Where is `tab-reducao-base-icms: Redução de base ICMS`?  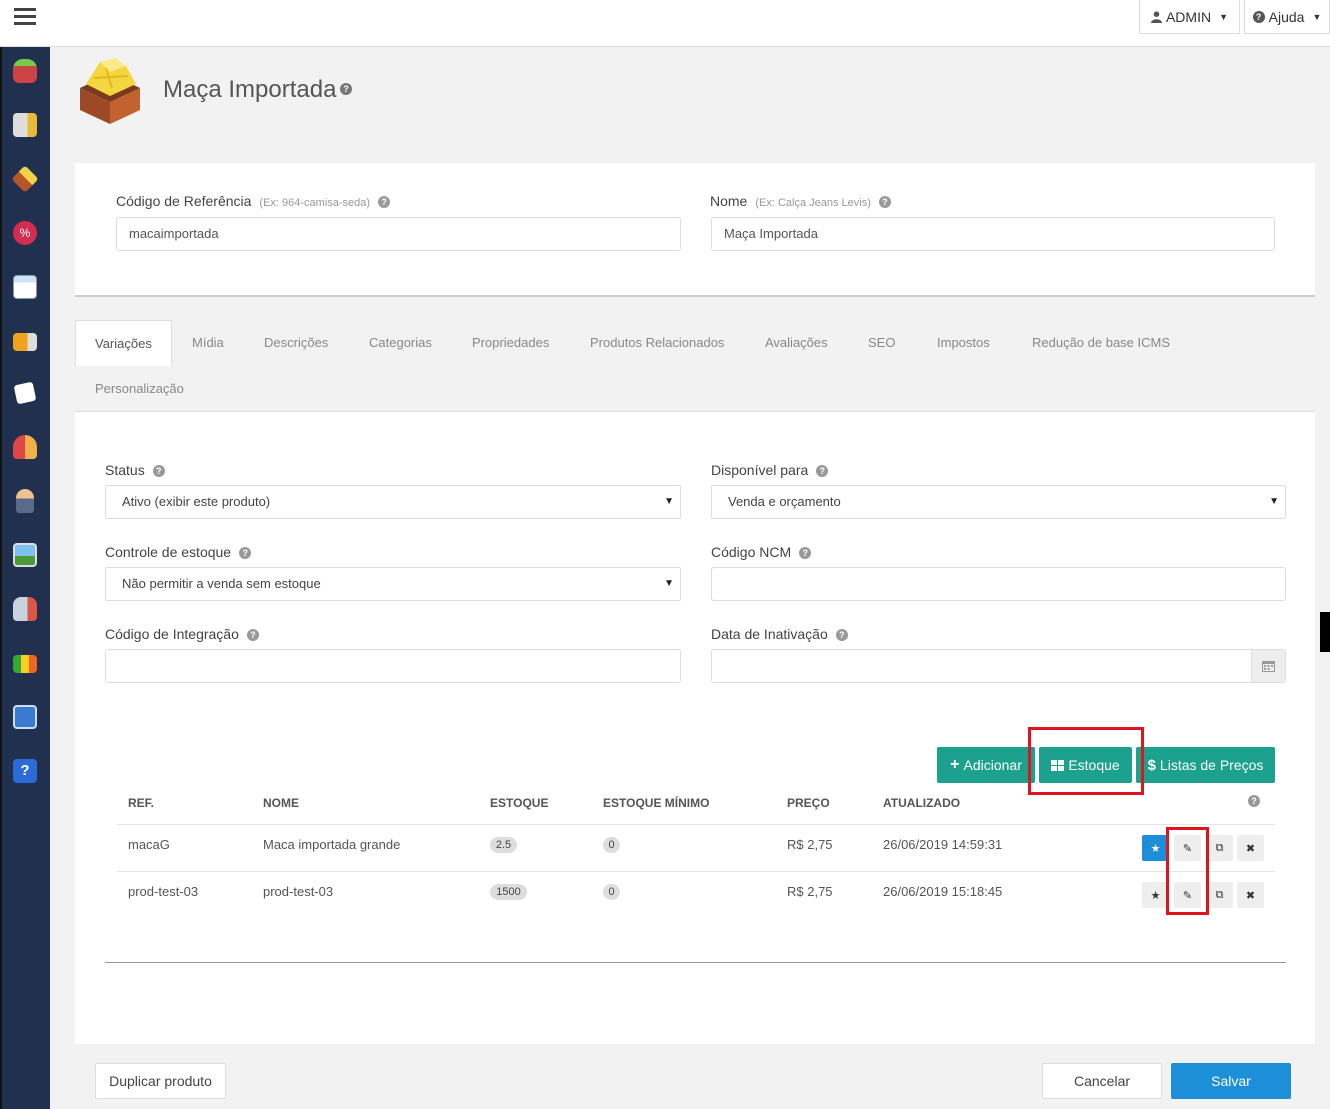
tab-reducao-base-icms: Redução de base ICMS is located at coordinates (1101, 343).